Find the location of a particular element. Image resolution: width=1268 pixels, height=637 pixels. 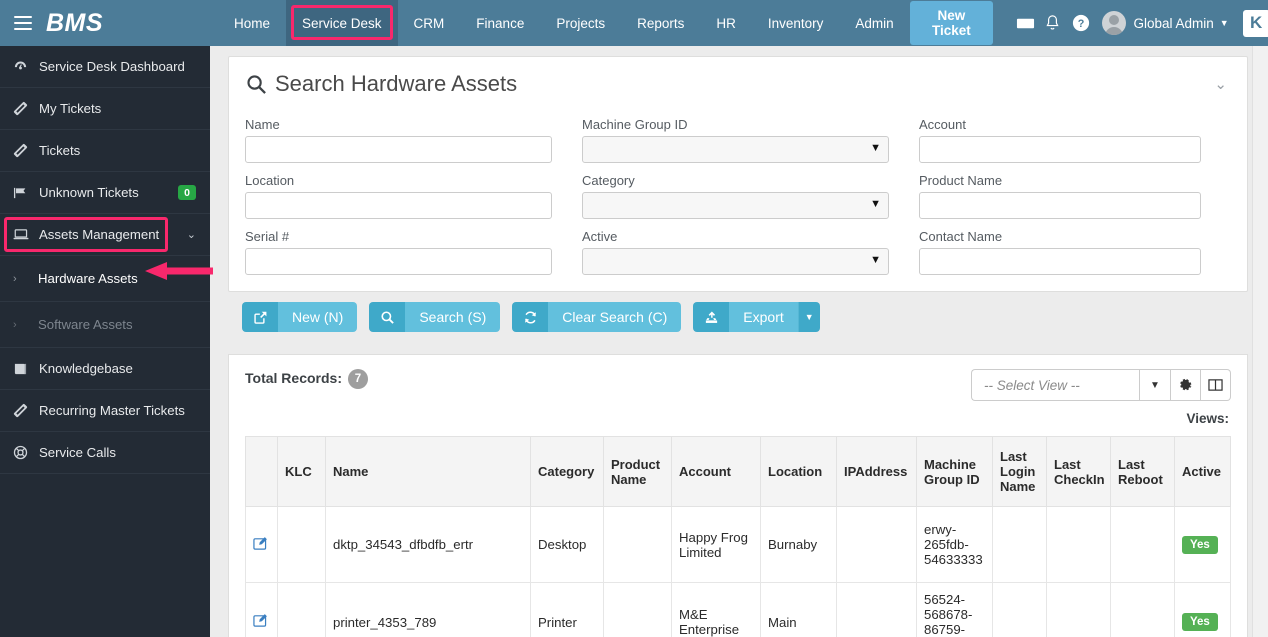

column-header-active: Active is located at coordinates (1202, 471).